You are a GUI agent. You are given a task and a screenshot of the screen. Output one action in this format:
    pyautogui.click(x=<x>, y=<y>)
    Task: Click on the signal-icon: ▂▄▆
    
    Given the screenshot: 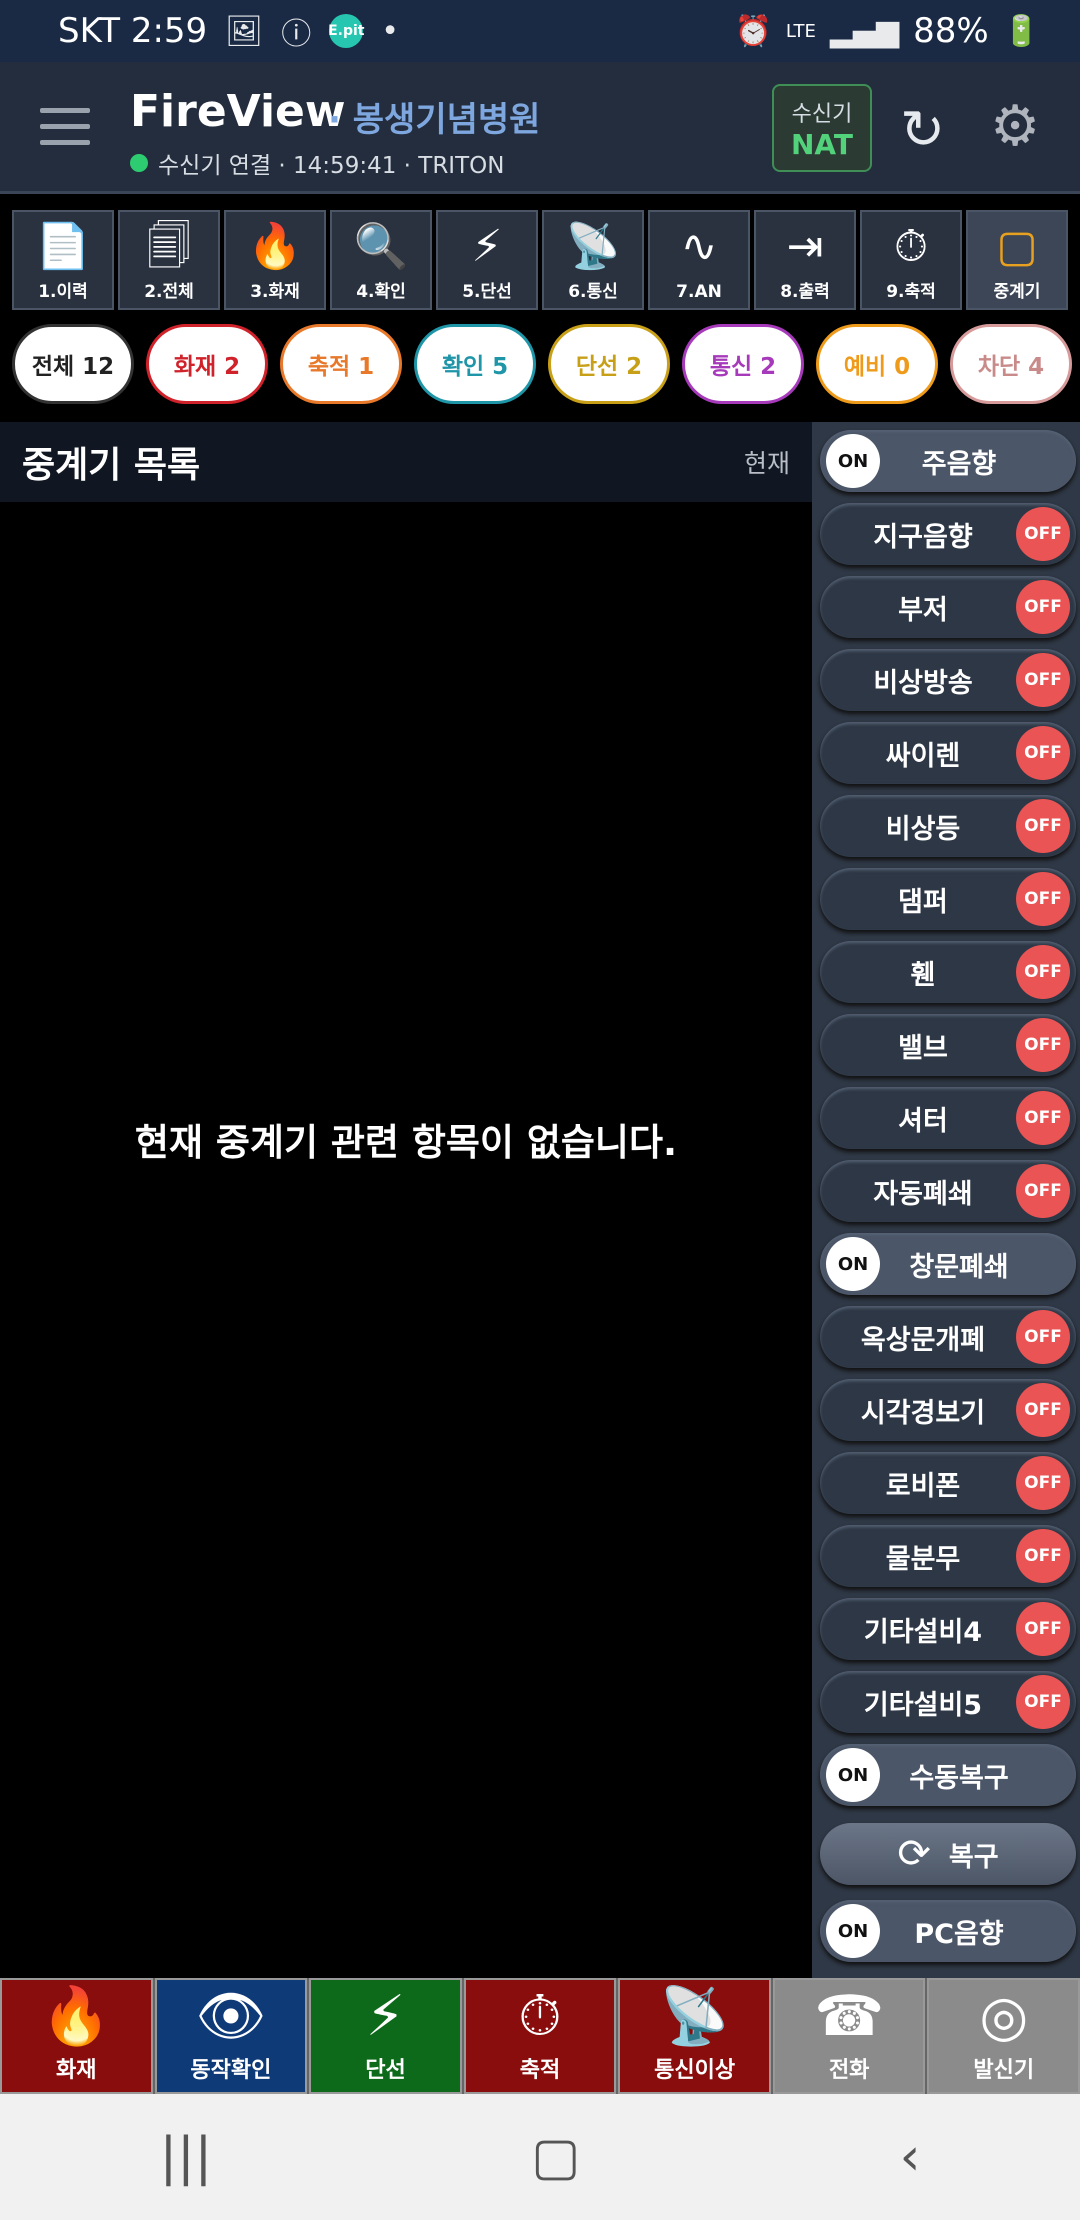 What is the action you would take?
    pyautogui.click(x=864, y=31)
    